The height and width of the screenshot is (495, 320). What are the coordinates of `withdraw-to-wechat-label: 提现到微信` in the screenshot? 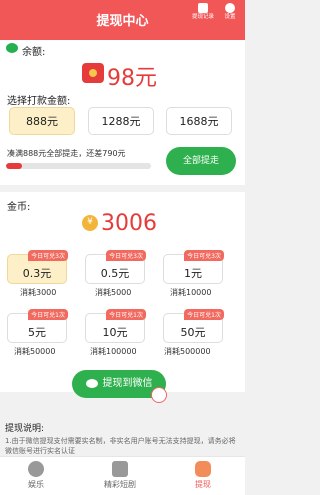 It's located at (127, 383).